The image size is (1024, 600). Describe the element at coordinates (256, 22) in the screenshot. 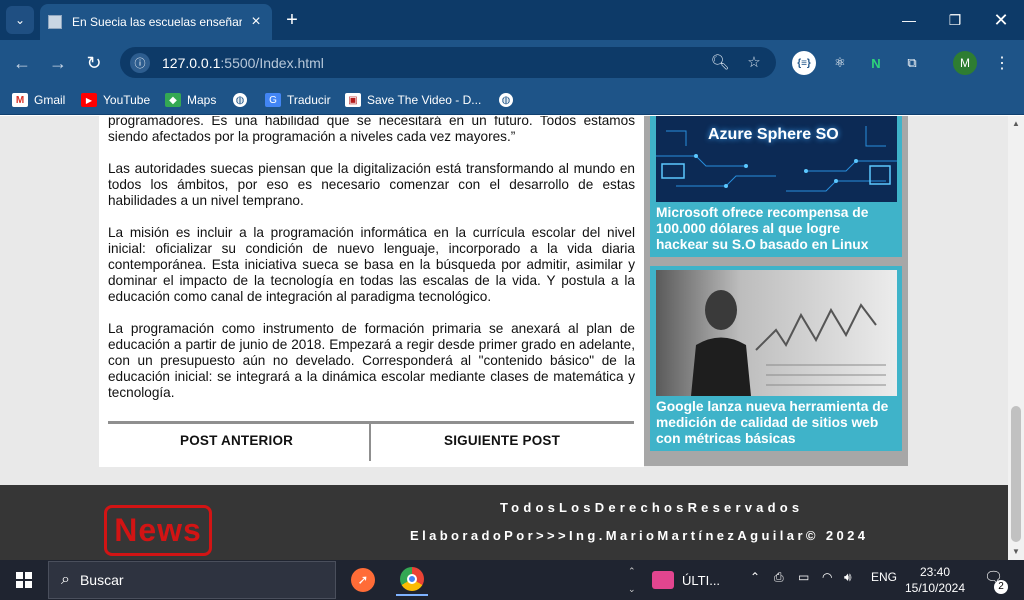

I see `close-icon: ×` at that location.